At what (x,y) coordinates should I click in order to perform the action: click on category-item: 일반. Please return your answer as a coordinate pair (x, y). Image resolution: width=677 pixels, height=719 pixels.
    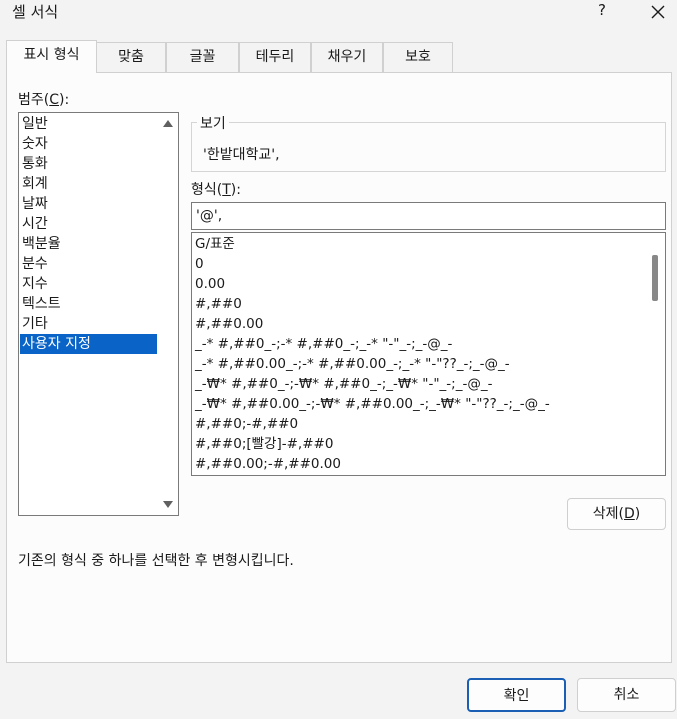
    Looking at the image, I should click on (88, 124).